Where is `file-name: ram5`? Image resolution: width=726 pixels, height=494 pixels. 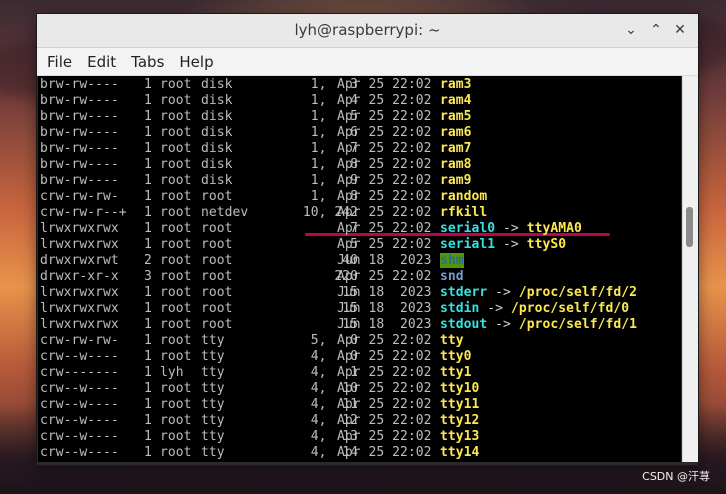
file-name: ram5 is located at coordinates (456, 116).